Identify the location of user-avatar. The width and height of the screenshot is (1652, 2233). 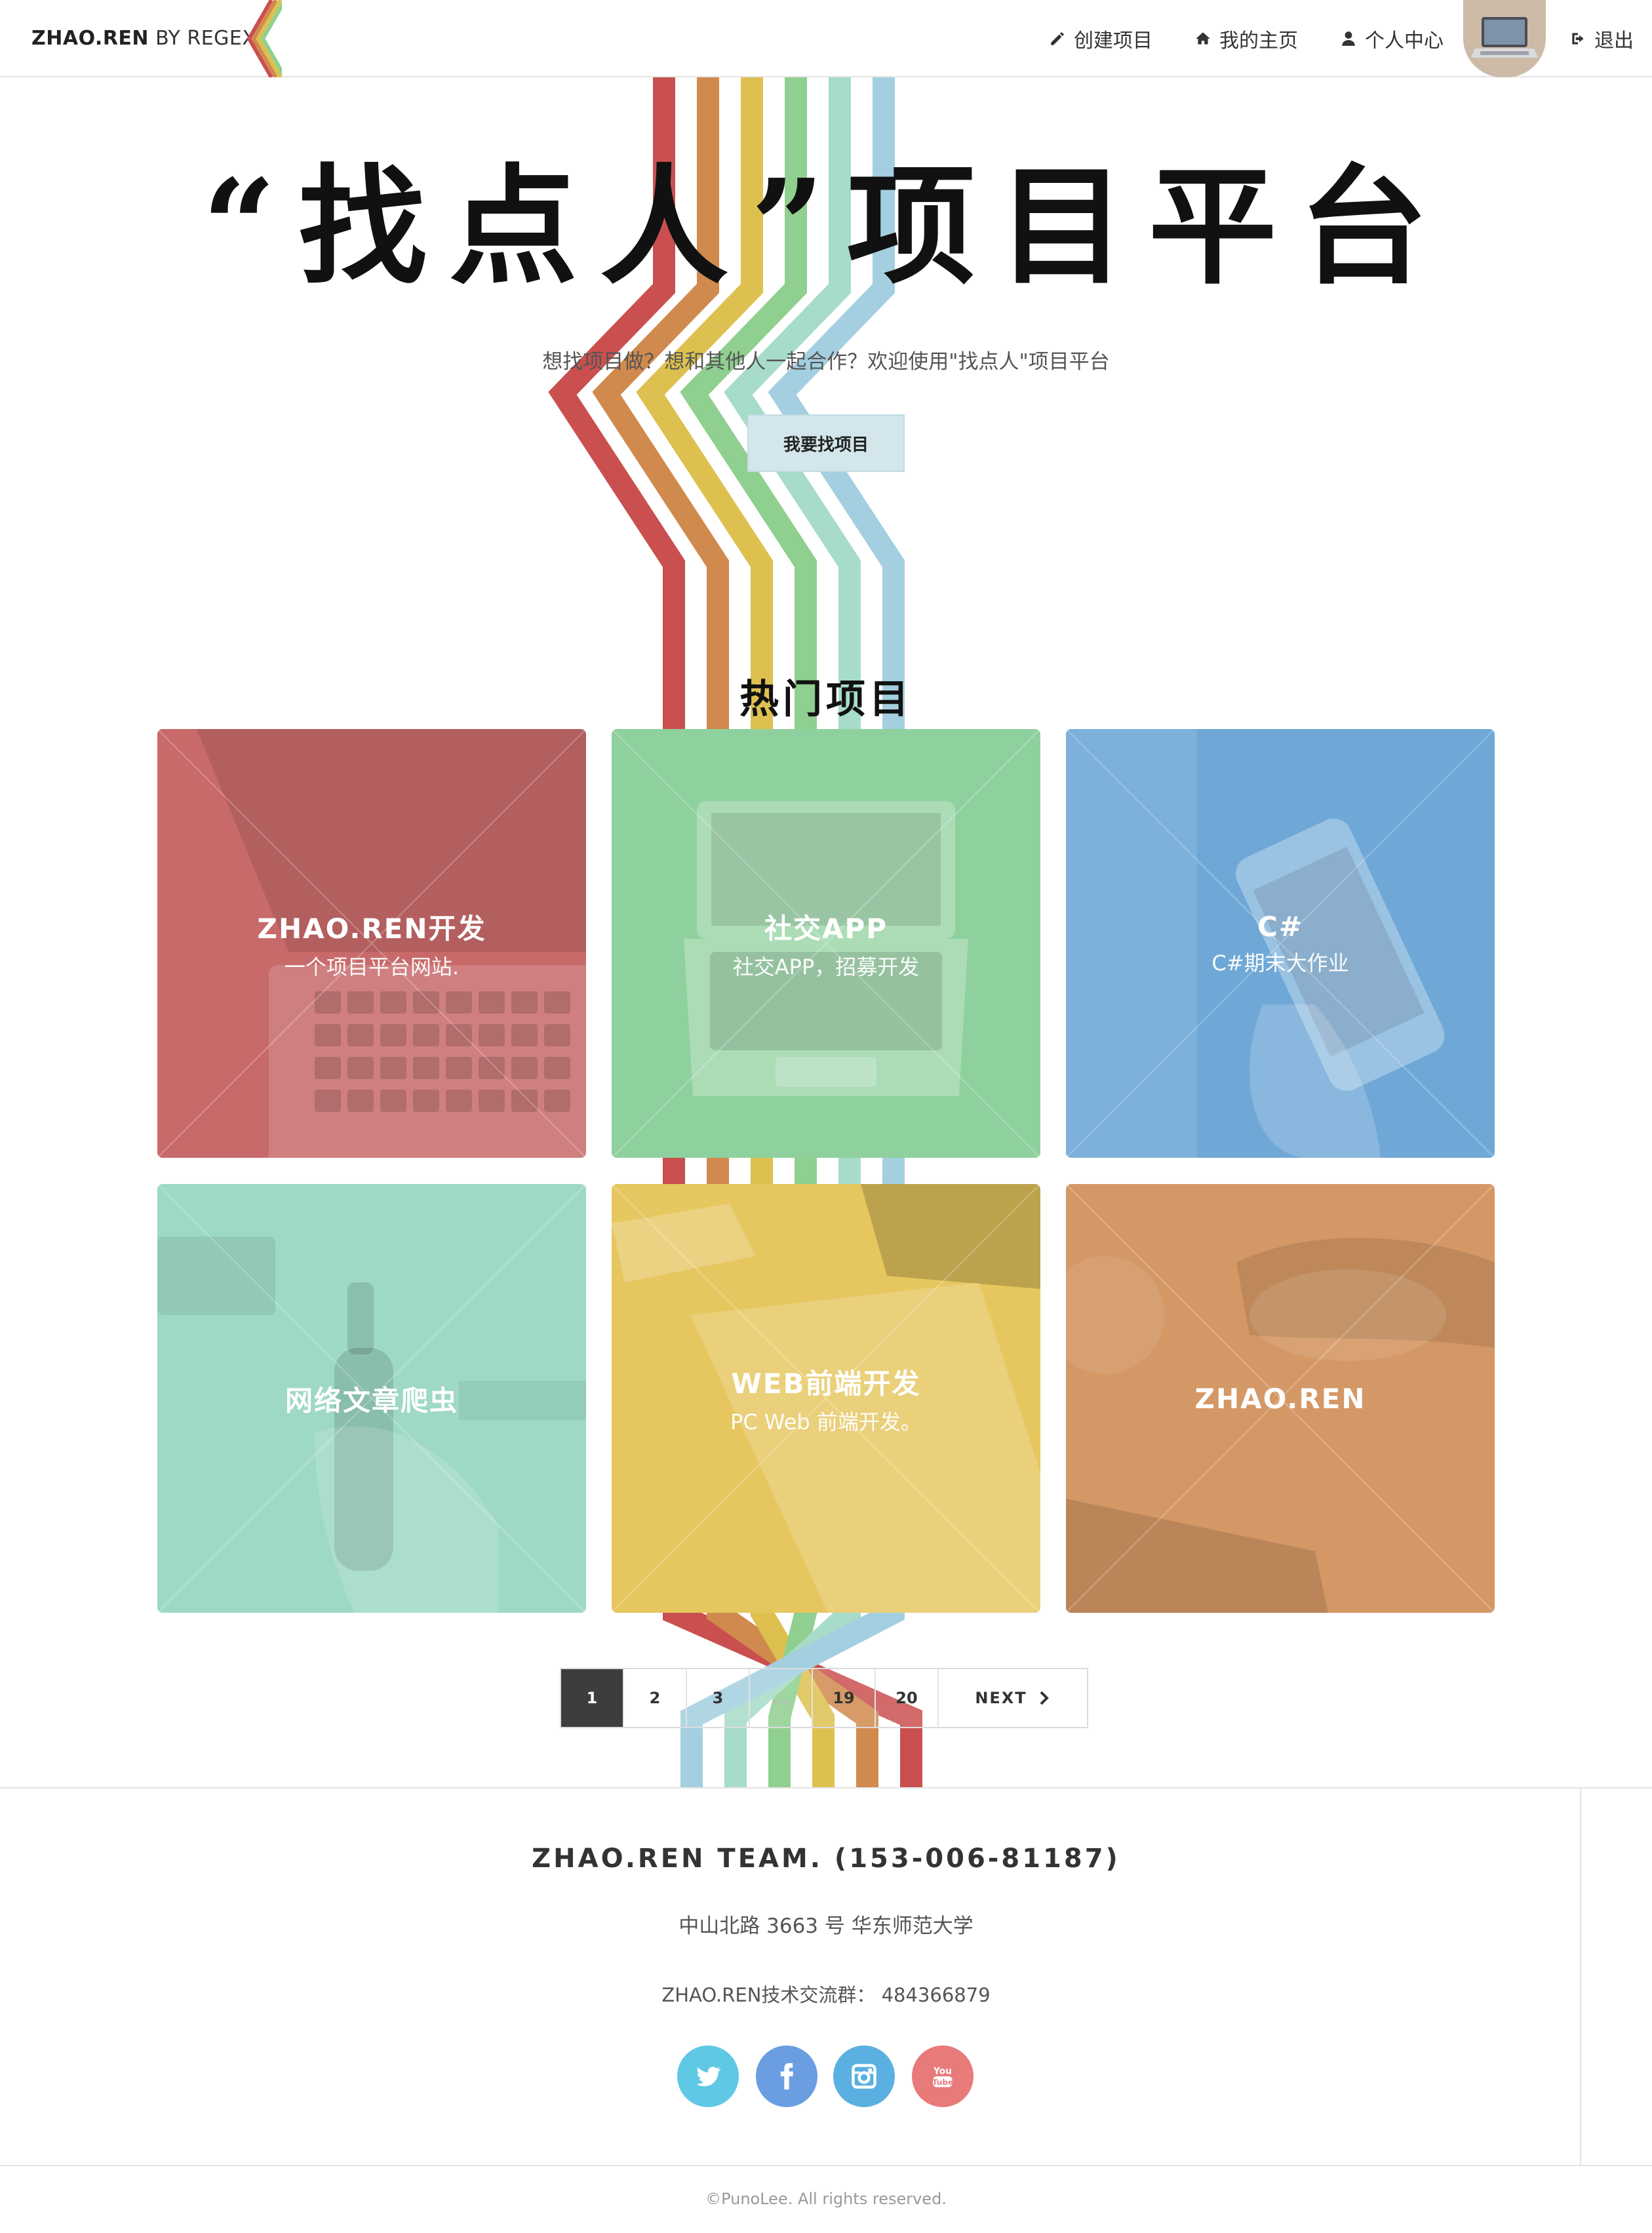
(1504, 38).